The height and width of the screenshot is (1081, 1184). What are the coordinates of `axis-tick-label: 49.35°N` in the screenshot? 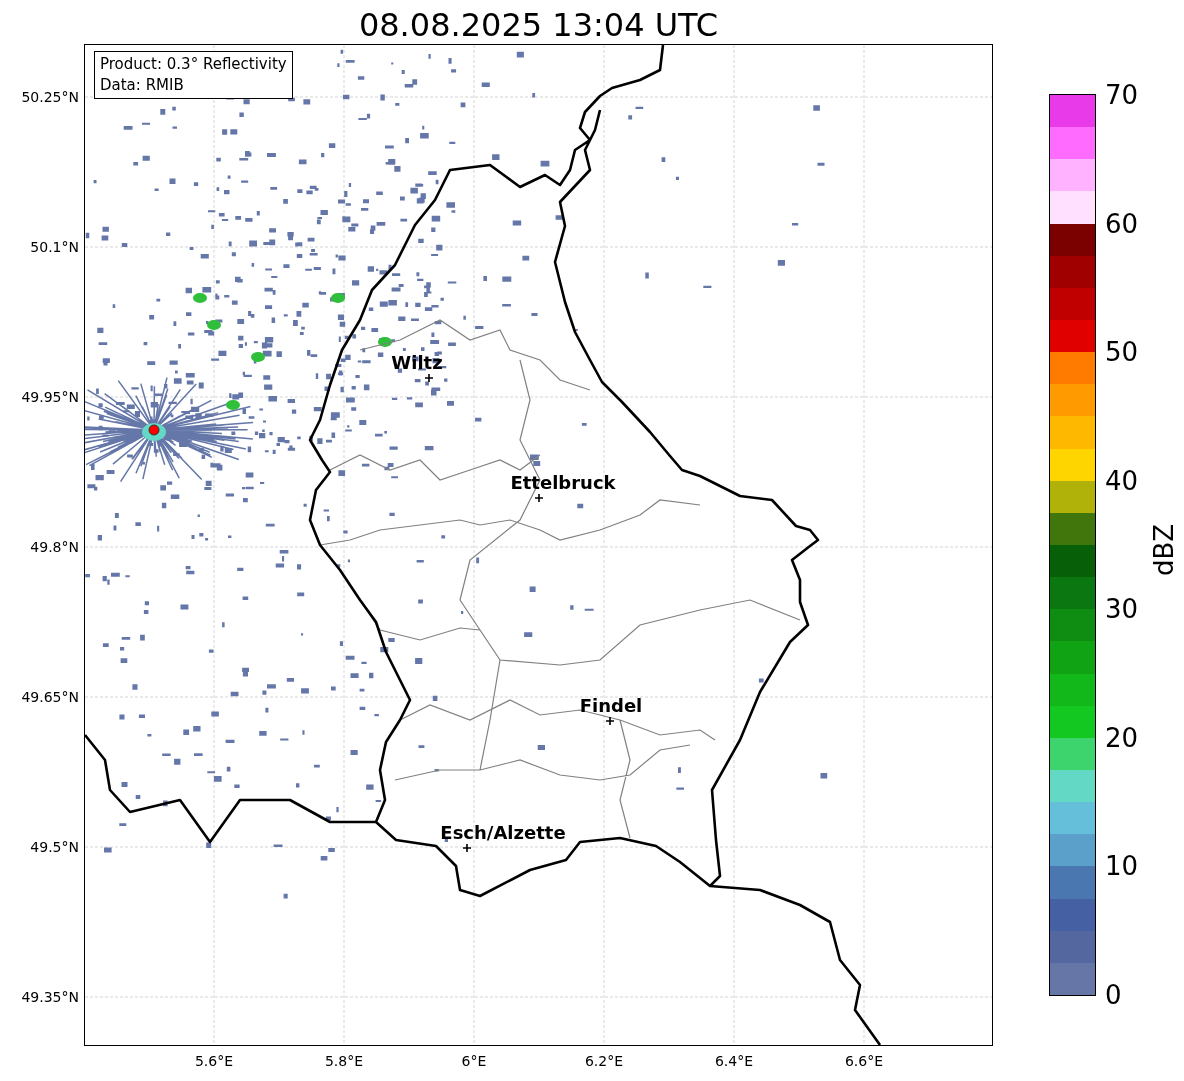 It's located at (50, 997).